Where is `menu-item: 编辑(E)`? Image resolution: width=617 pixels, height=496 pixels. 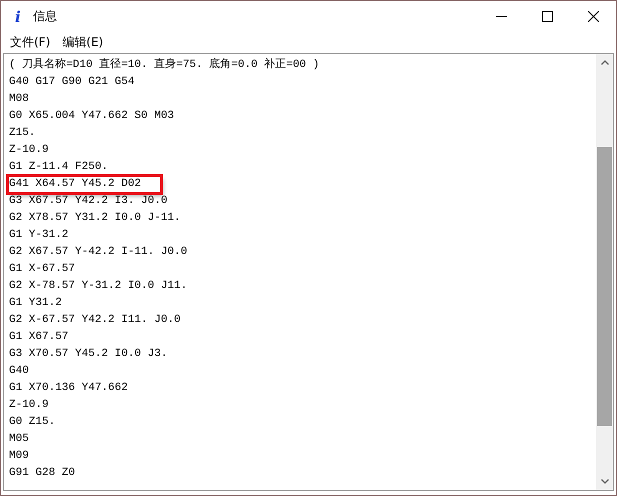
menu-item: 编辑(E) is located at coordinates (83, 42).